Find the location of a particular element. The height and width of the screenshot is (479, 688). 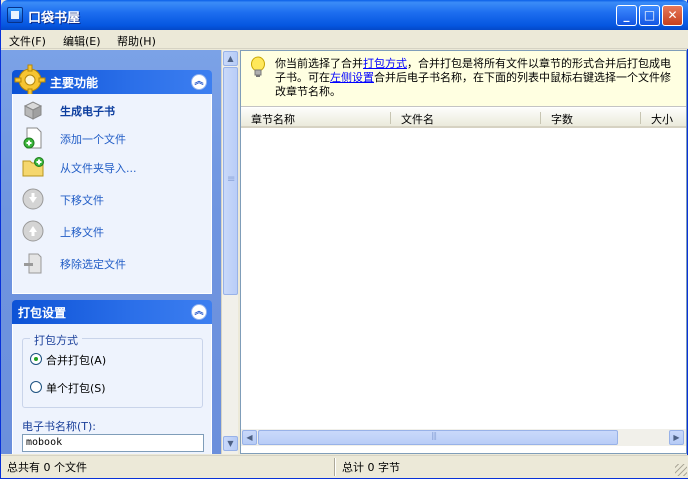

task-remove-file-label: 移除选定文件 is located at coordinates (93, 264).